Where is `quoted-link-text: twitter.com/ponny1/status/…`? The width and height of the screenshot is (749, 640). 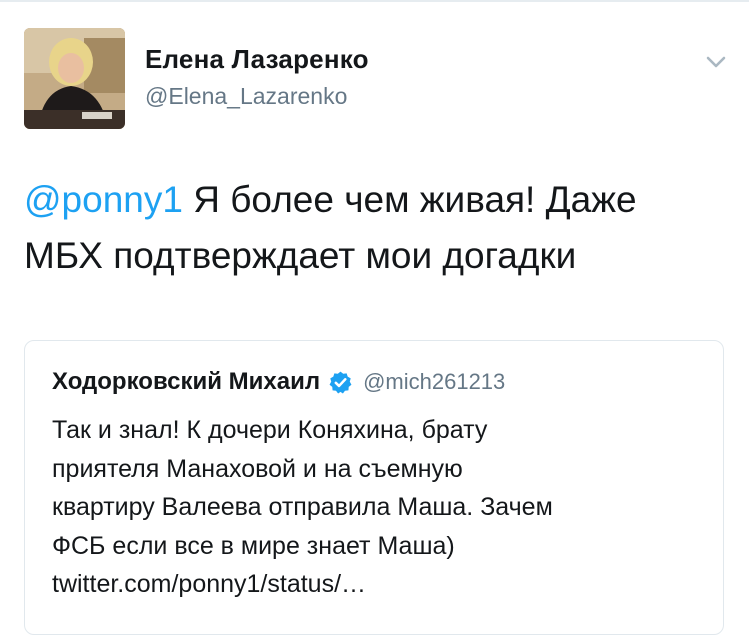 quoted-link-text: twitter.com/ponny1/status/… is located at coordinates (209, 584).